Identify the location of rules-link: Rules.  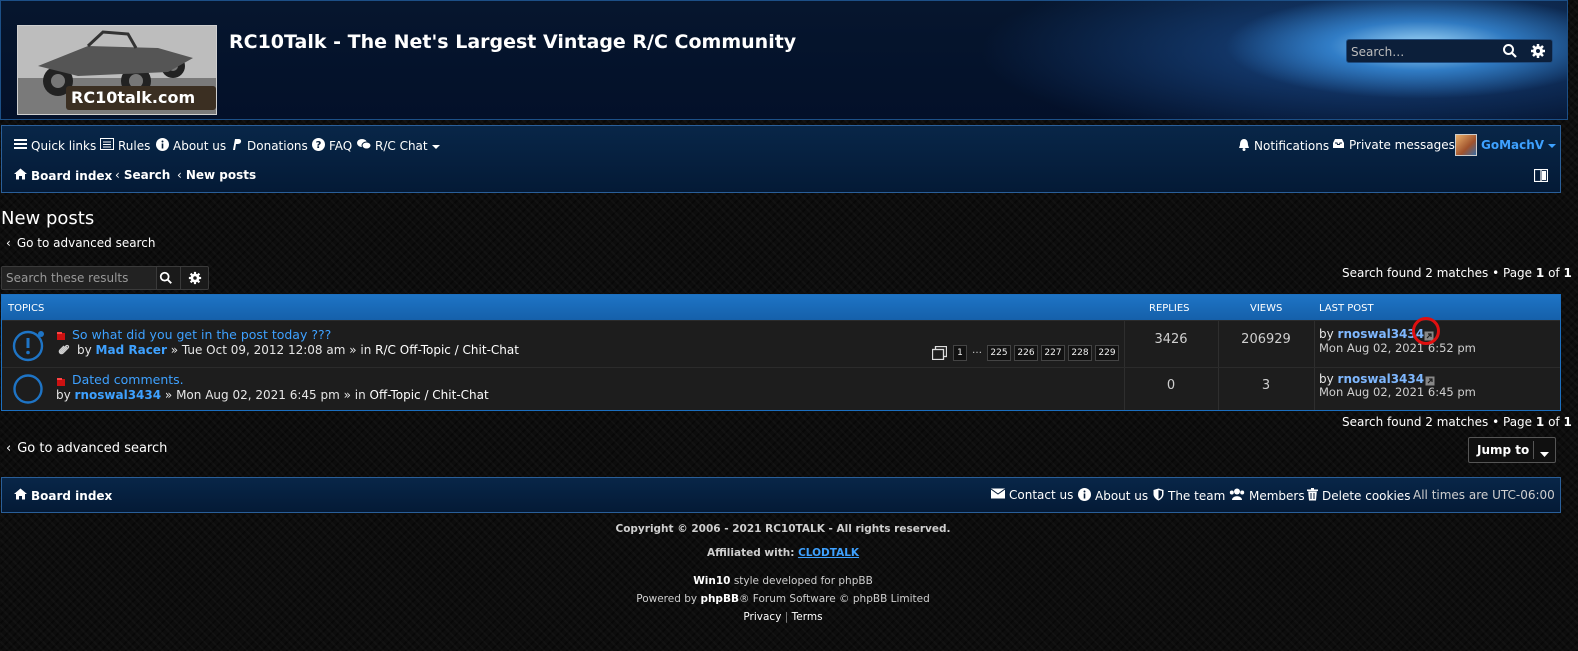
(125, 145).